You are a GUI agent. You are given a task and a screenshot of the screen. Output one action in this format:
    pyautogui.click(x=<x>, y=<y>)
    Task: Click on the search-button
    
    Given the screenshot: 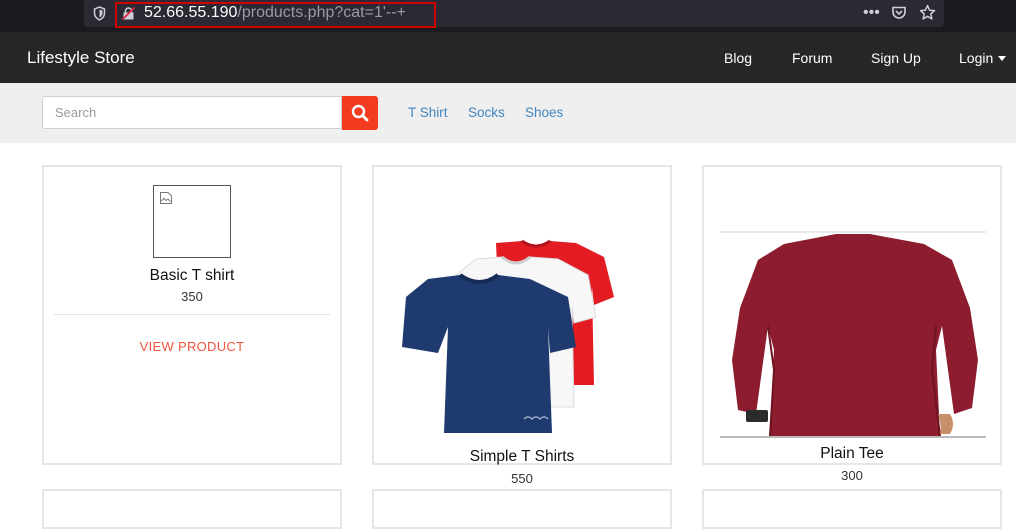 What is the action you would take?
    pyautogui.click(x=360, y=113)
    